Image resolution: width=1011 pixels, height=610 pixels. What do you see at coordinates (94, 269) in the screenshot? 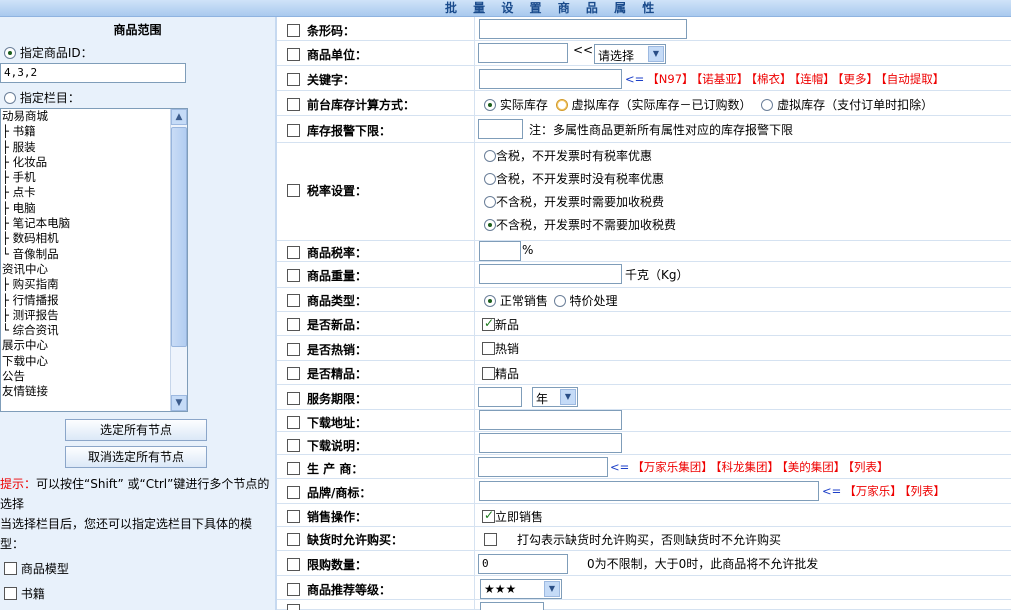
I see `tree-node: 资讯中心` at bounding box center [94, 269].